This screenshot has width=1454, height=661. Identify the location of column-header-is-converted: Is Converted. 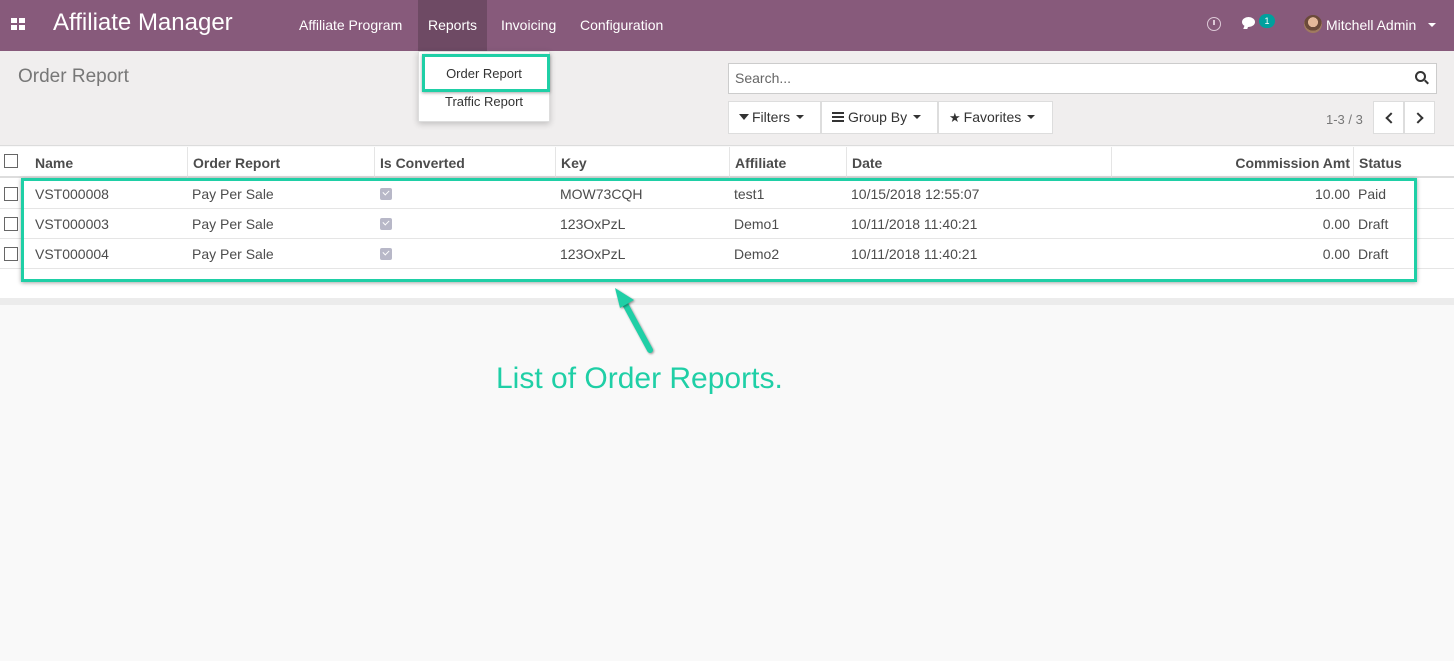
(422, 163).